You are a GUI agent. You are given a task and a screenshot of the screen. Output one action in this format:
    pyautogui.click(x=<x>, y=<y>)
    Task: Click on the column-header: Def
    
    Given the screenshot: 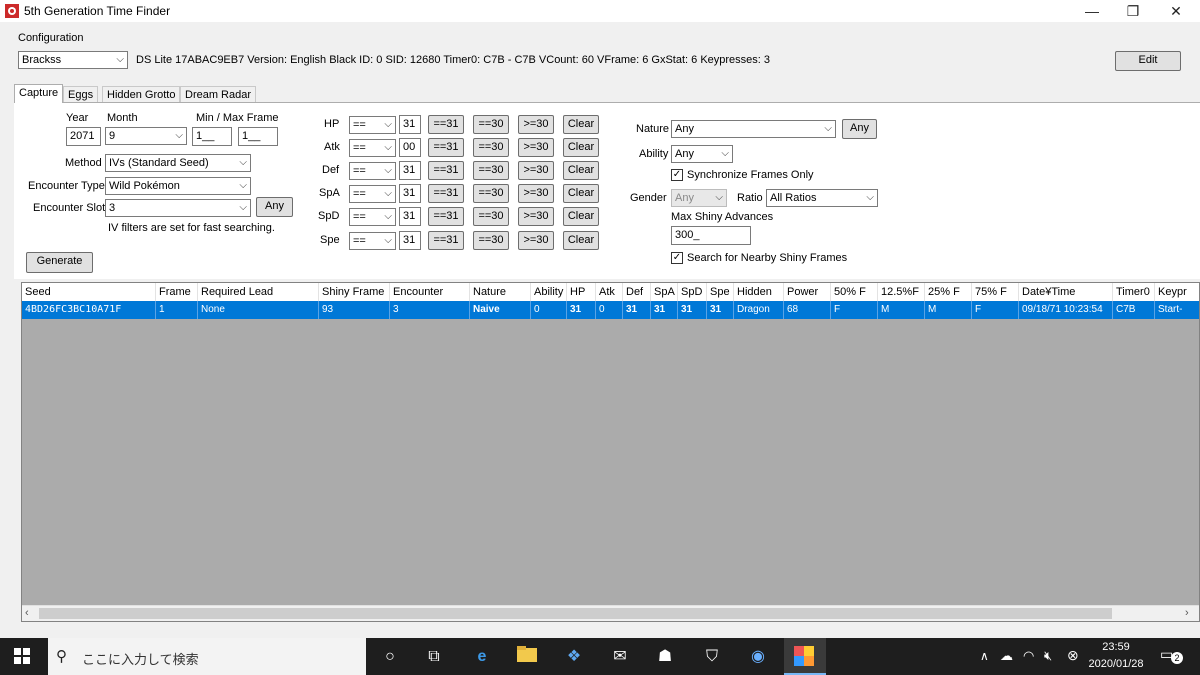 What is the action you would take?
    pyautogui.click(x=637, y=292)
    